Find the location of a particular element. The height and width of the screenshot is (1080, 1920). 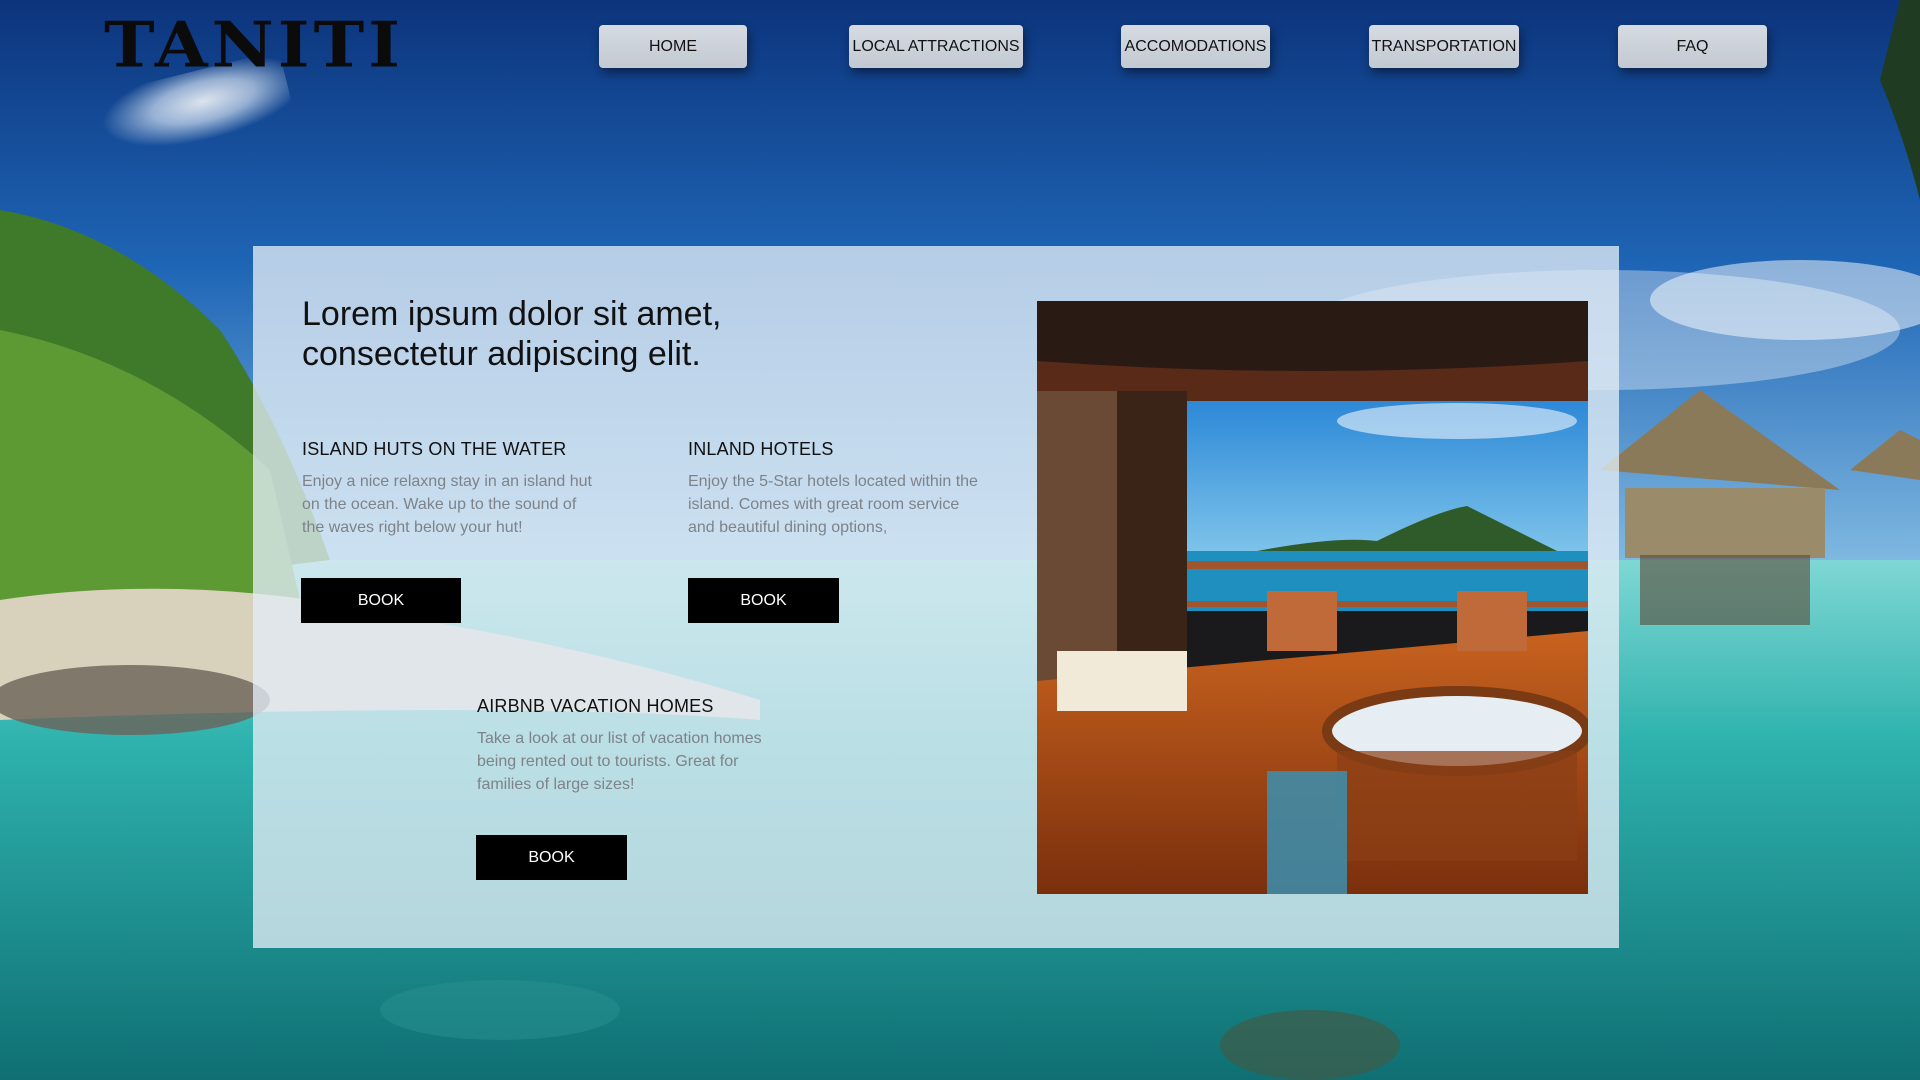

card-title: AIRBNB VACATION HOMES is located at coordinates (595, 706).